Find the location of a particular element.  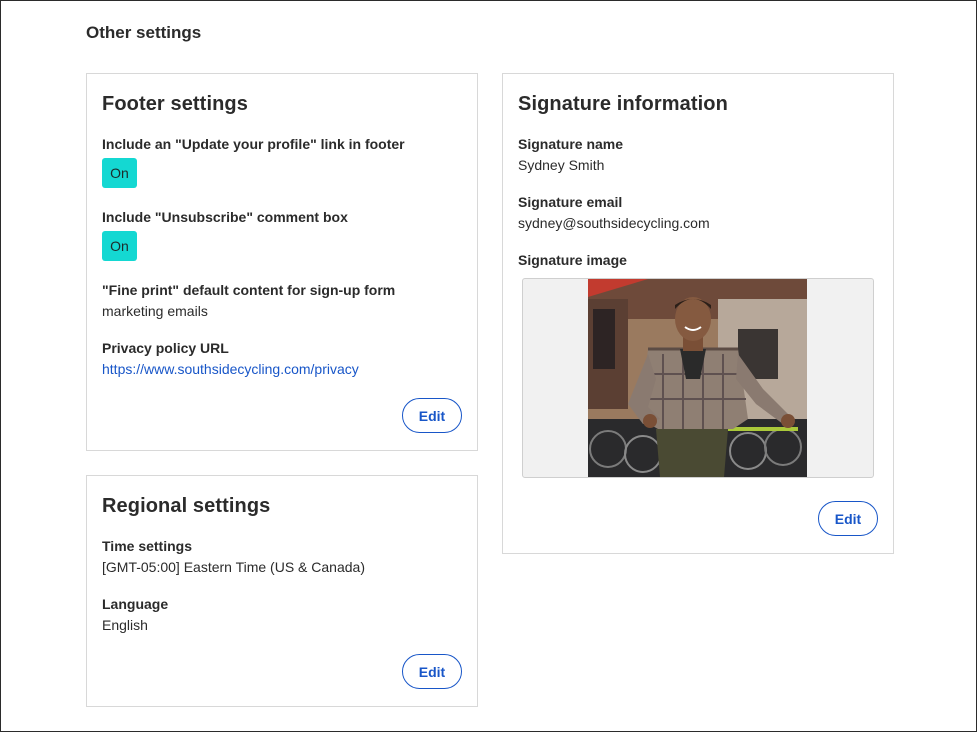

privacy-url-label: Privacy policy URL is located at coordinates (165, 348).